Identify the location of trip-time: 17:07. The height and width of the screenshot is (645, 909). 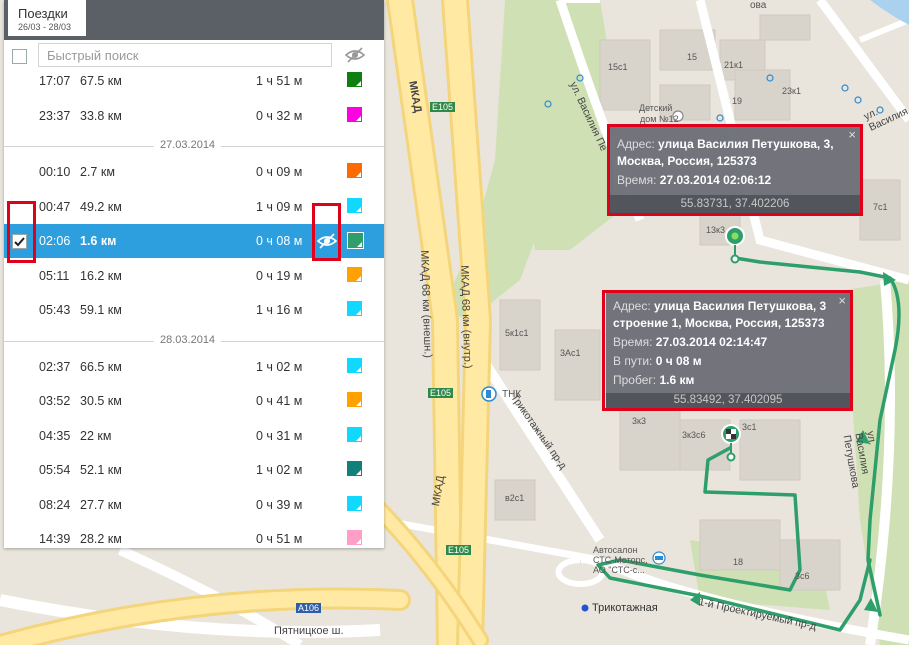
(55, 81).